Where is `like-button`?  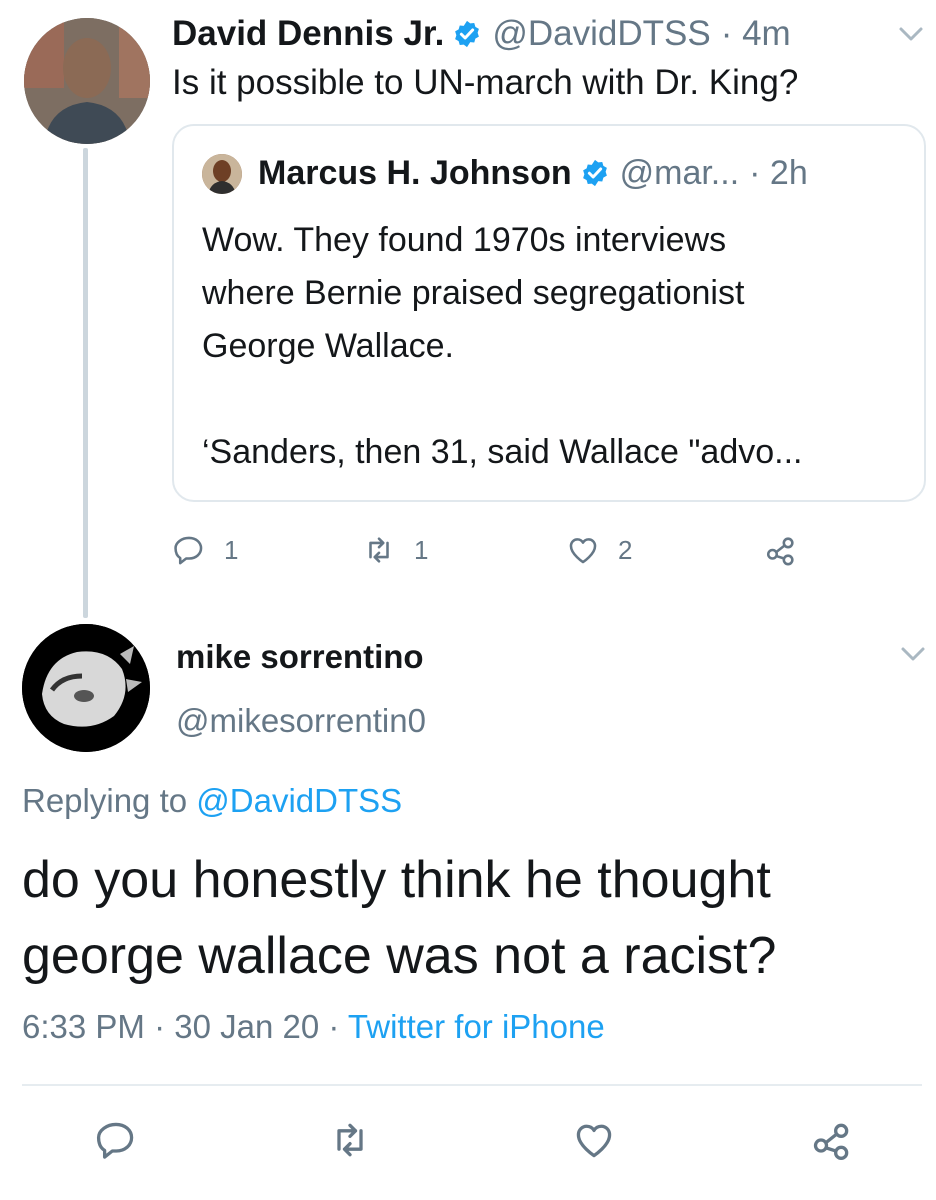 like-button is located at coordinates (594, 1140).